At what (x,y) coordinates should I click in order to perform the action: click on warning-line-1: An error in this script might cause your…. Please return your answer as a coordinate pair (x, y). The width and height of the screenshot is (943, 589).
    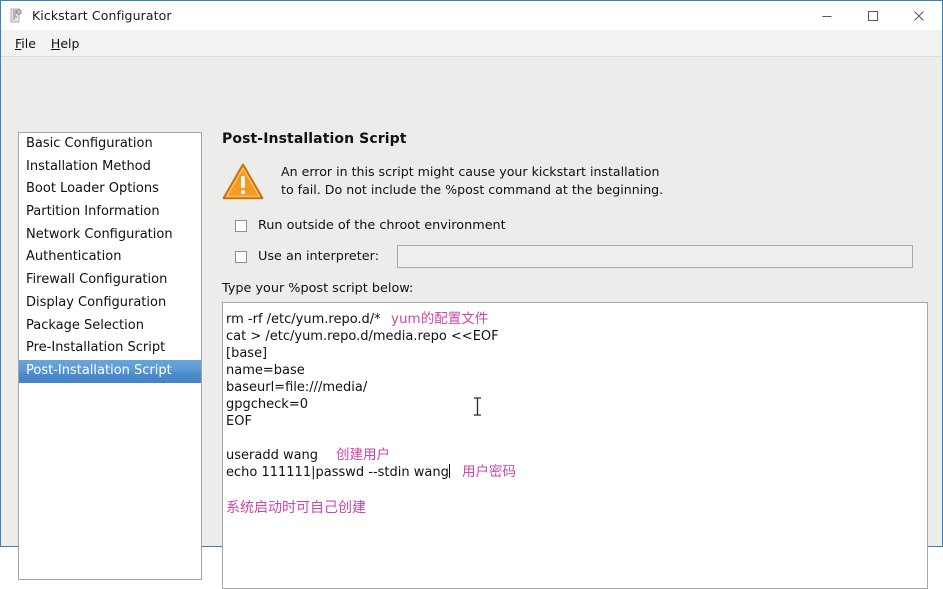
    Looking at the image, I should click on (470, 171).